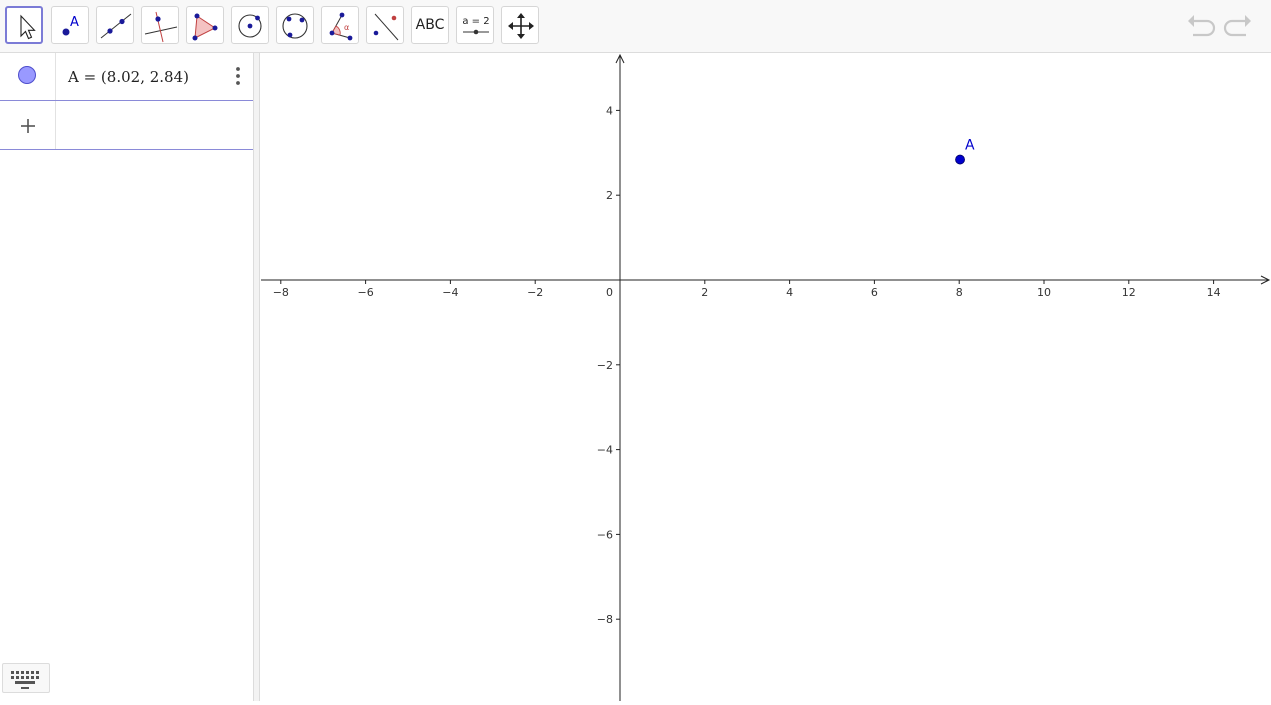 Image resolution: width=1271 pixels, height=705 pixels. I want to click on text-tool-button: ABC, so click(430, 25).